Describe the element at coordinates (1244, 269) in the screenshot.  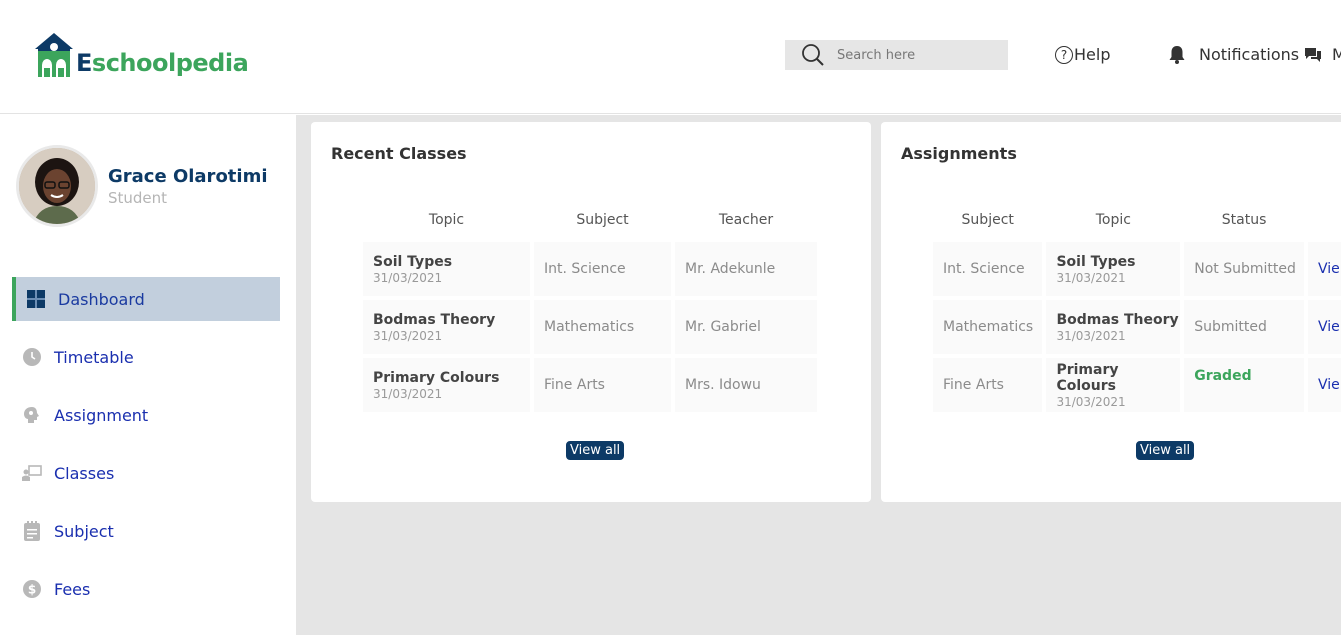
I see `status-cell: Not Submitted` at that location.